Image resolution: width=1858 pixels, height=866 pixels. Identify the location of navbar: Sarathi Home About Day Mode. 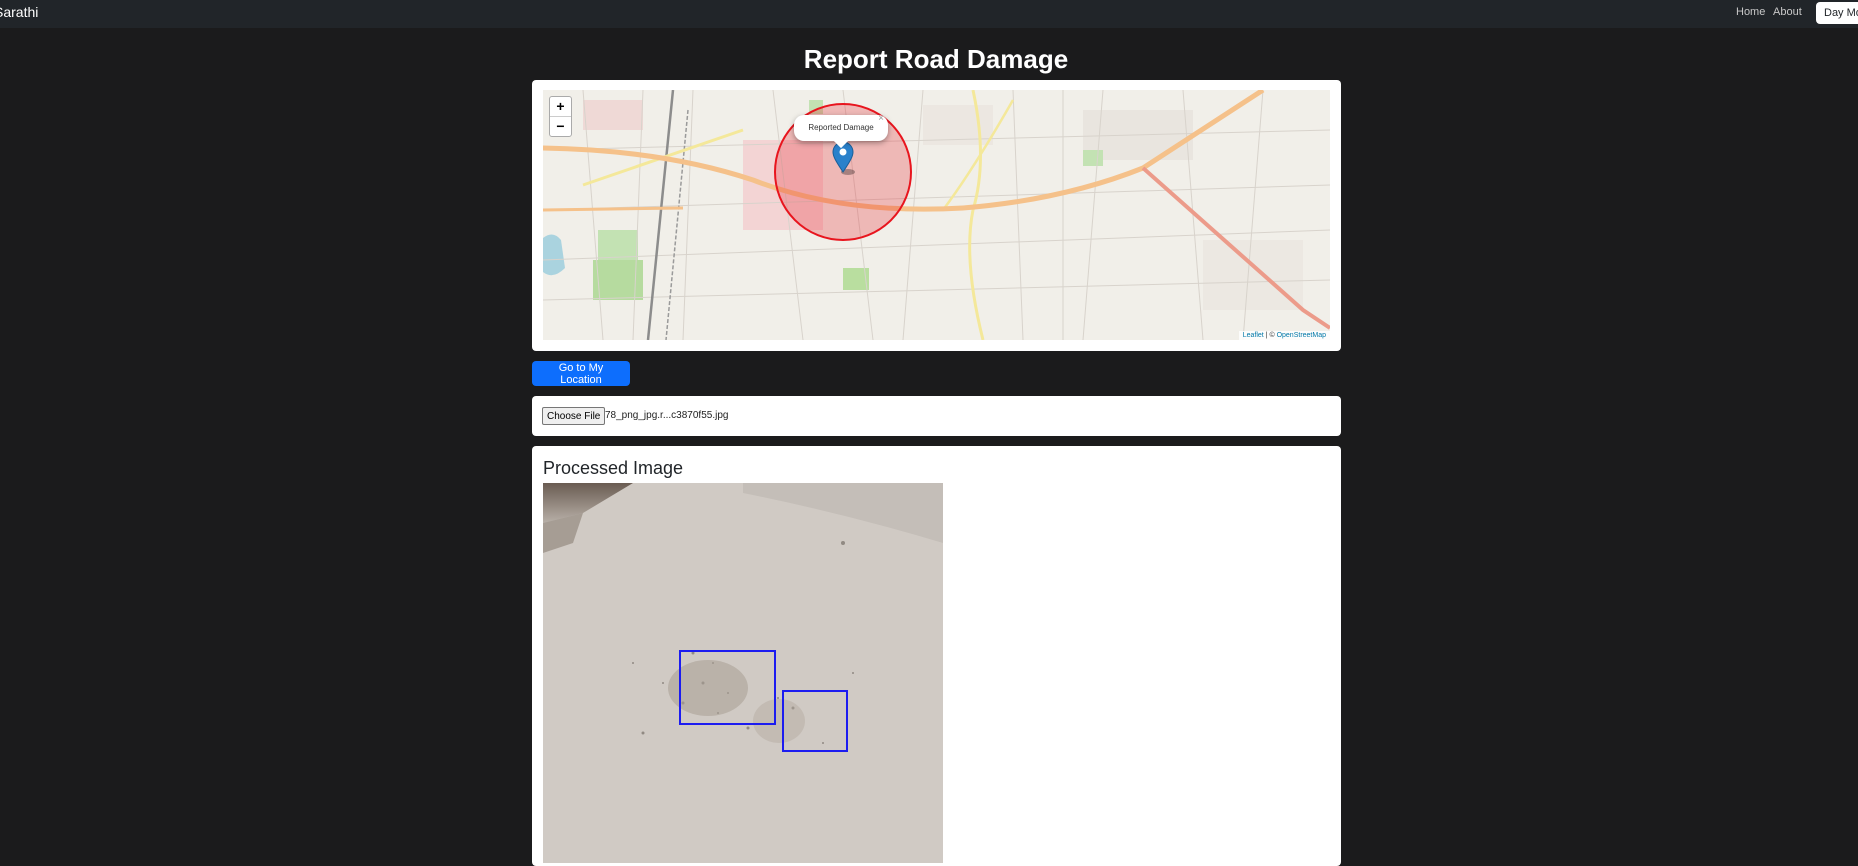
(929, 14).